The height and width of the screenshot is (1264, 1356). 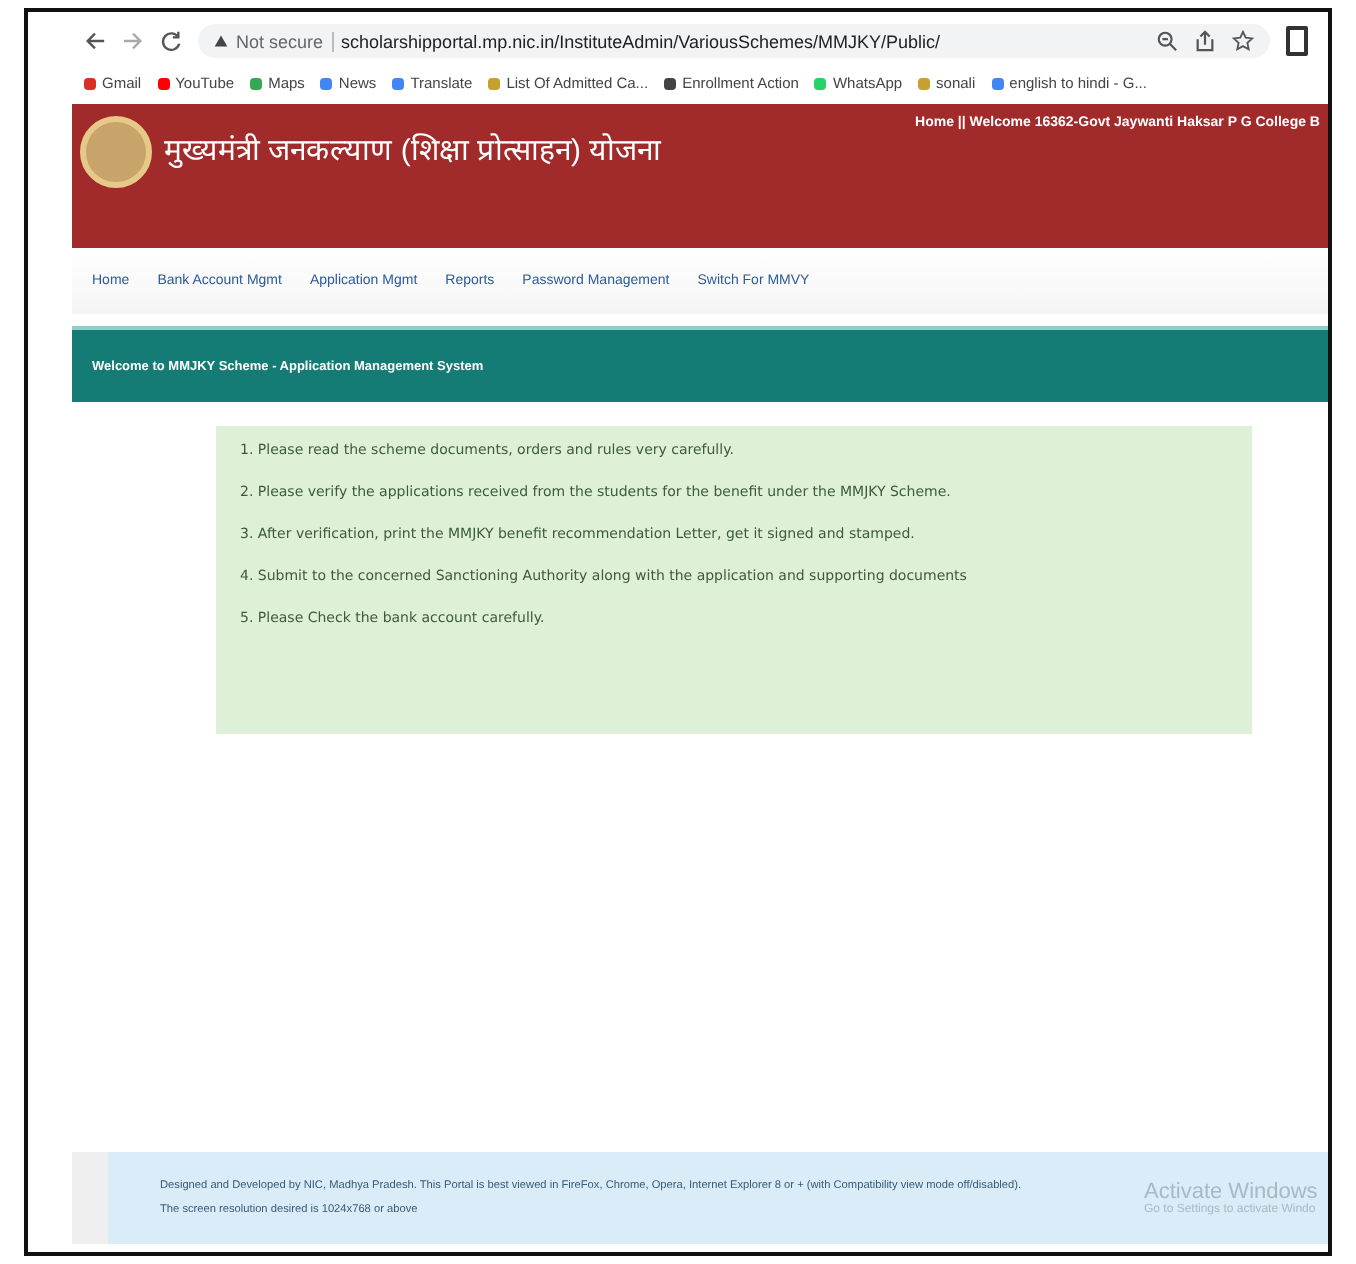 What do you see at coordinates (1243, 41) in the screenshot?
I see `star-icon` at bounding box center [1243, 41].